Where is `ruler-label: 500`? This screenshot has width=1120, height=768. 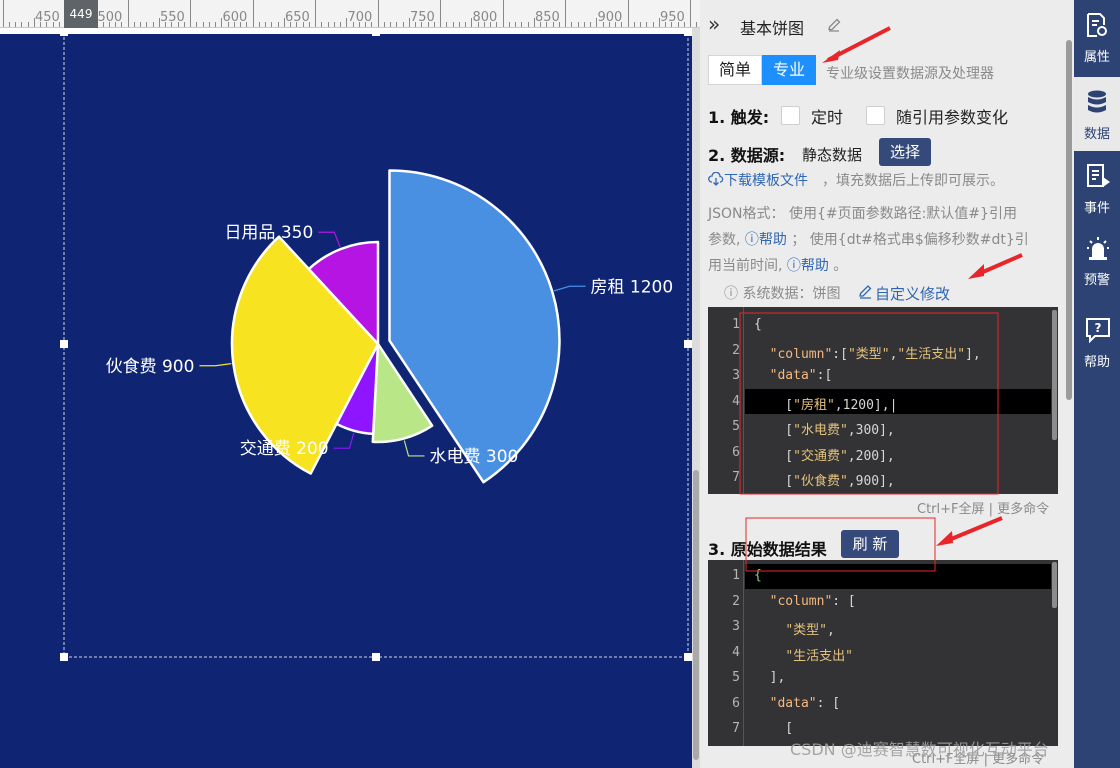 ruler-label: 500 is located at coordinates (110, 17).